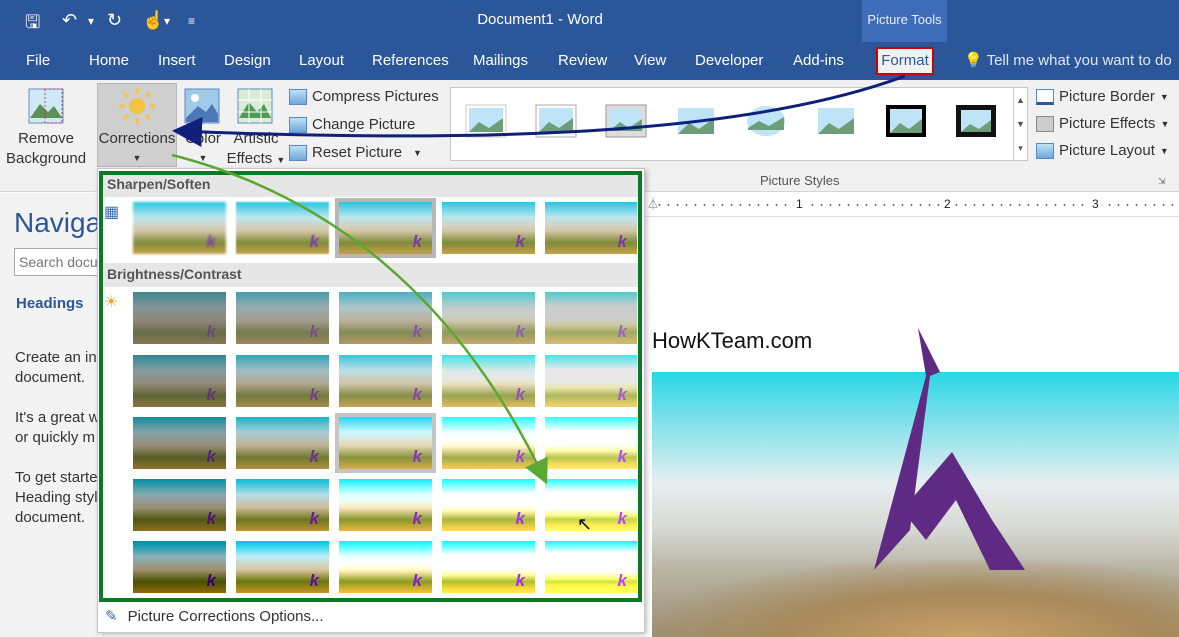  Describe the element at coordinates (91, 21) in the screenshot. I see `undo-dropdown-icon: ▾` at that location.